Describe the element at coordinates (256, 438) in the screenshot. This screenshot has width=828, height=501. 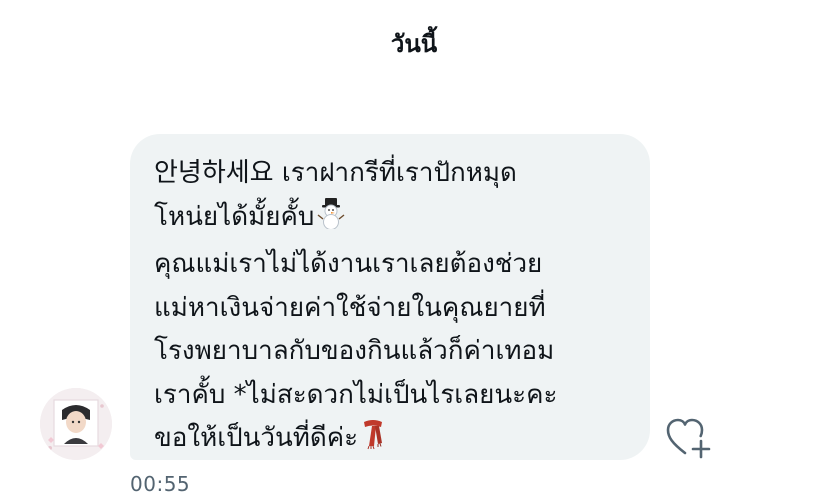
I see `message-line-text: ขอให้เป็นวันที่ดีค่ะ` at that location.